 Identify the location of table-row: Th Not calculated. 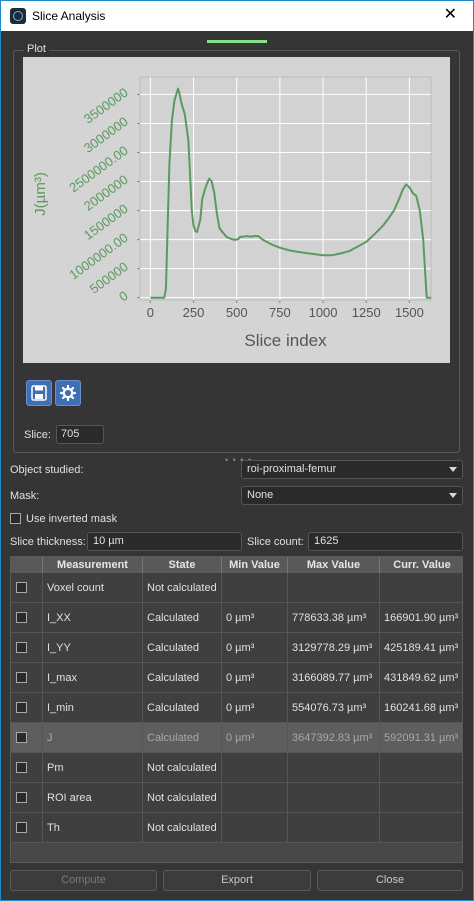
(236, 828).